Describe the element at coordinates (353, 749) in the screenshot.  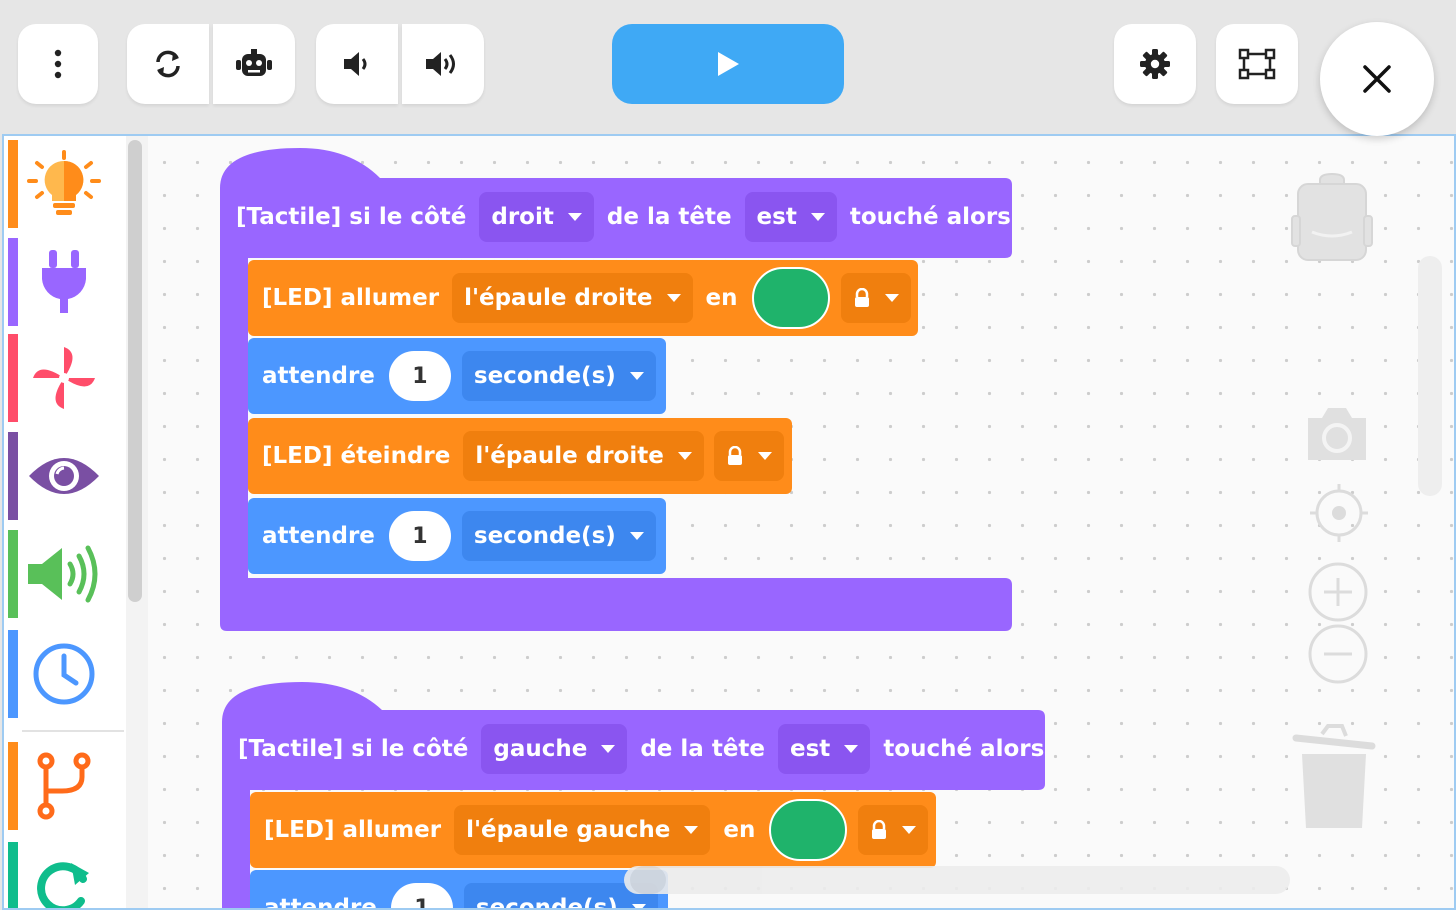
I see `hat-prefix: [Tactile] si le côté` at that location.